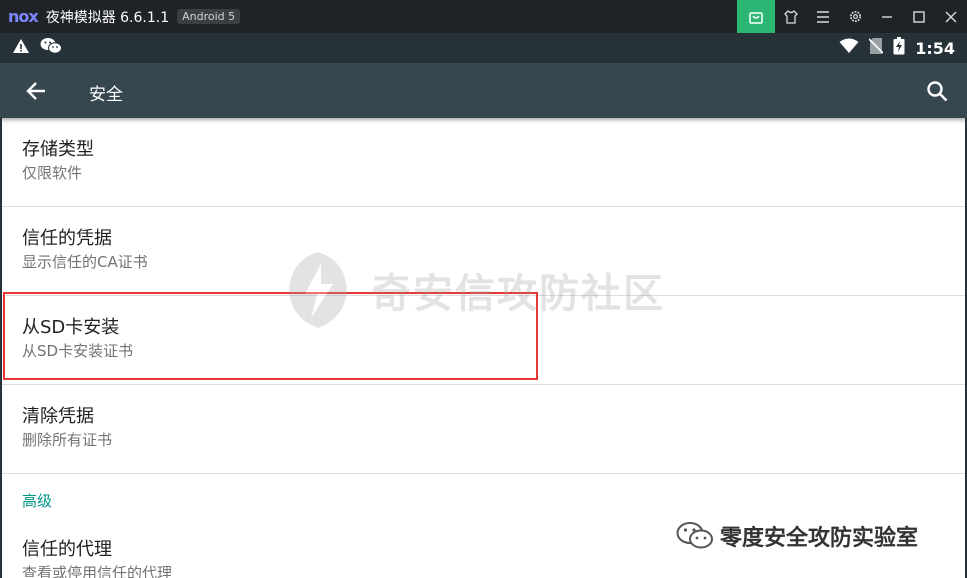 This screenshot has height=578, width=967. I want to click on close-icon, so click(951, 16).